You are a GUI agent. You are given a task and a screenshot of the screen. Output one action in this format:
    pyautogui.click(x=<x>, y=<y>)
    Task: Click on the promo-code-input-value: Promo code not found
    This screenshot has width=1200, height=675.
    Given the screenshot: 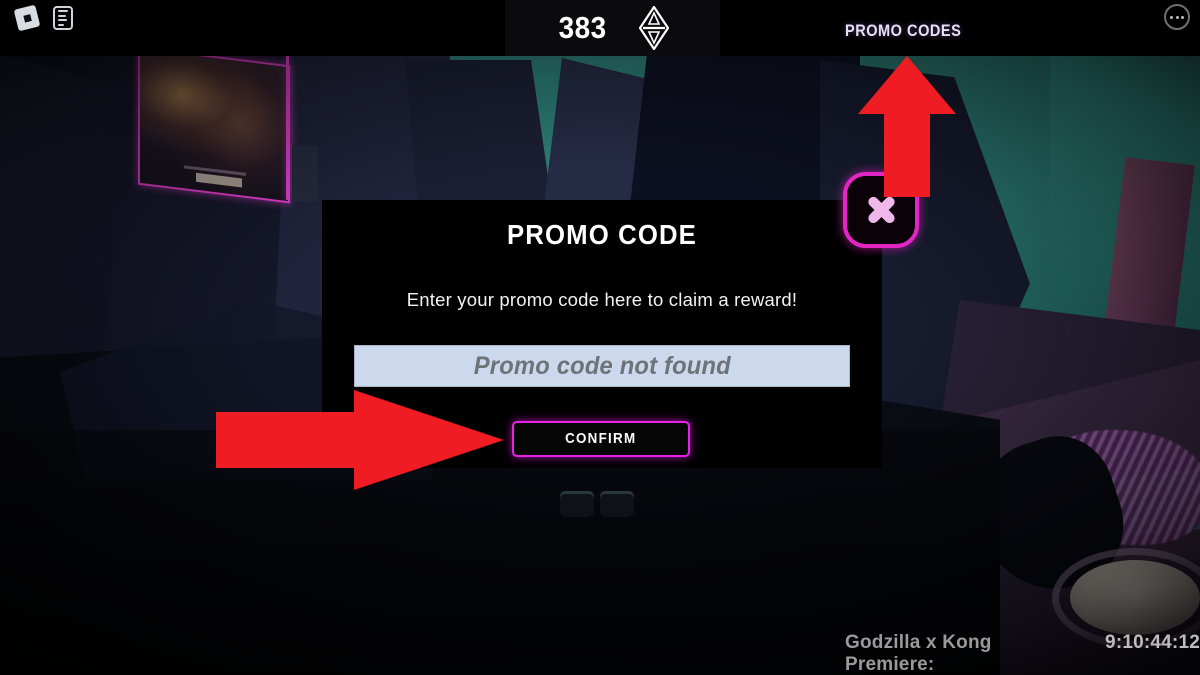 What is the action you would take?
    pyautogui.click(x=602, y=365)
    